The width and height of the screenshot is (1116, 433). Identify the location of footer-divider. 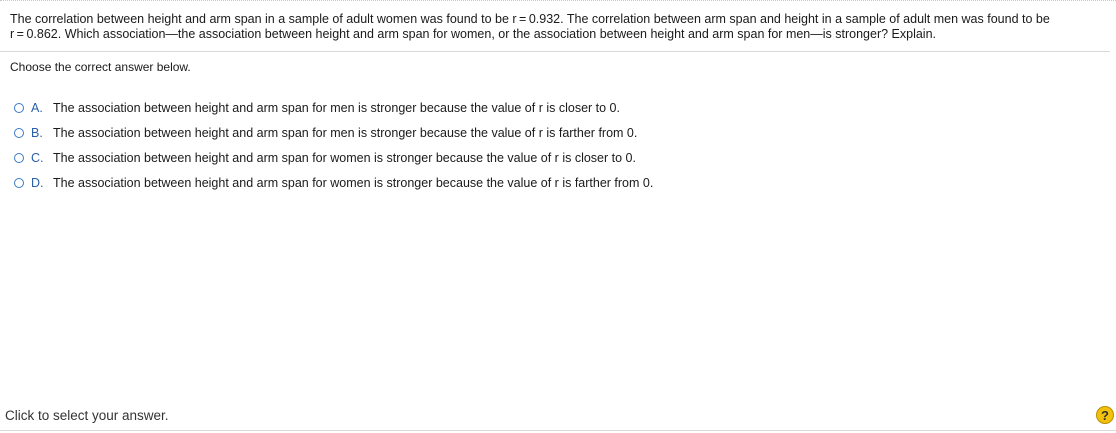
(558, 430).